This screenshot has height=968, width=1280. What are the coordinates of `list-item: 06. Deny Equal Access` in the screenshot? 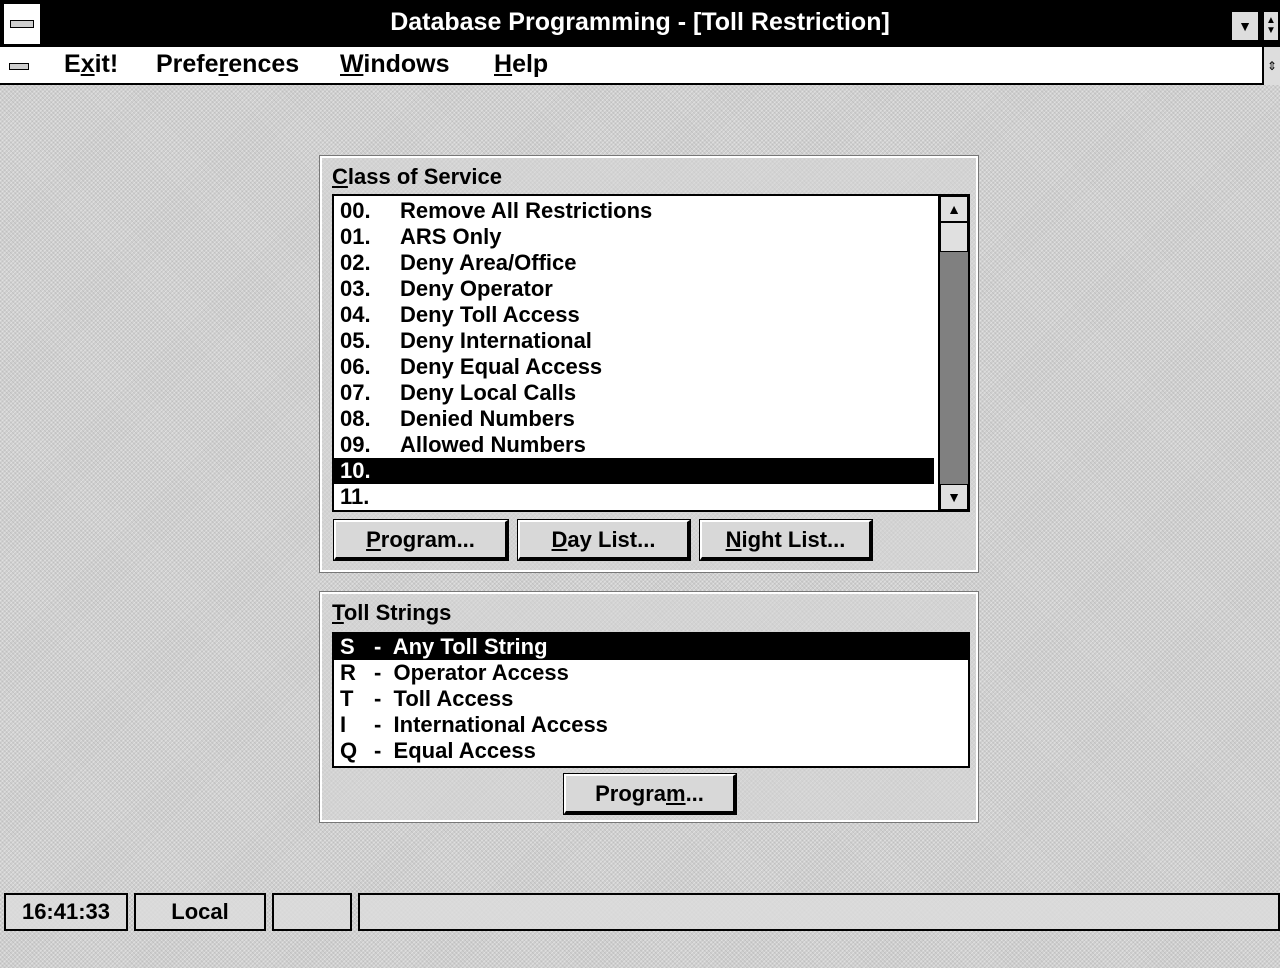 It's located at (634, 367).